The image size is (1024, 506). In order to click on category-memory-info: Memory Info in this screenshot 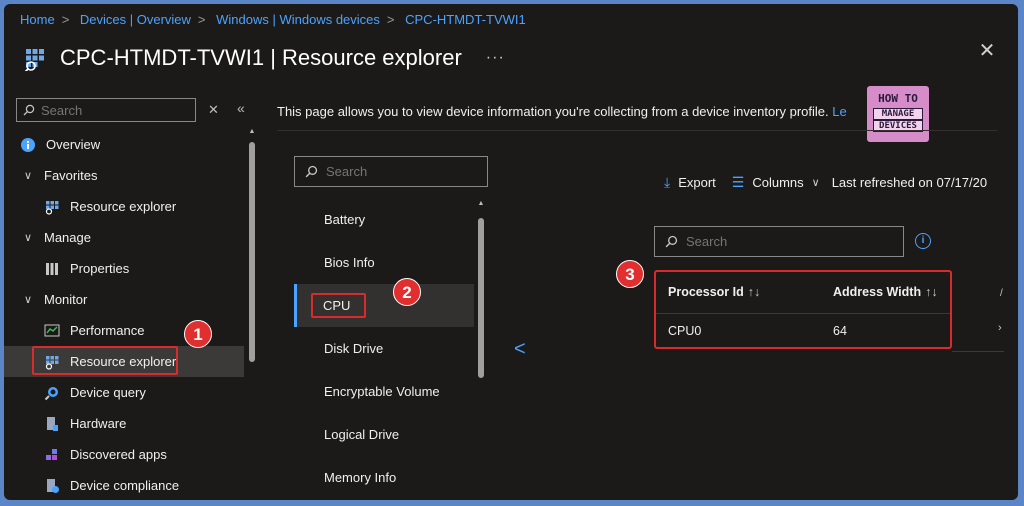, I will do `click(384, 477)`.